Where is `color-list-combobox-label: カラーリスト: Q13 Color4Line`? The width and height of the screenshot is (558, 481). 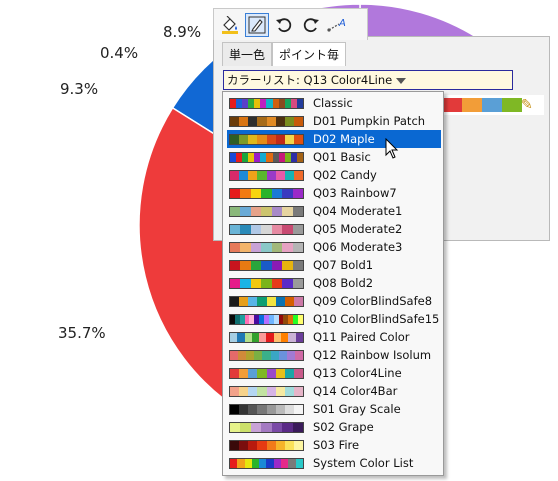
color-list-combobox-label: カラーリスト: Q13 Color4Line is located at coordinates (310, 80).